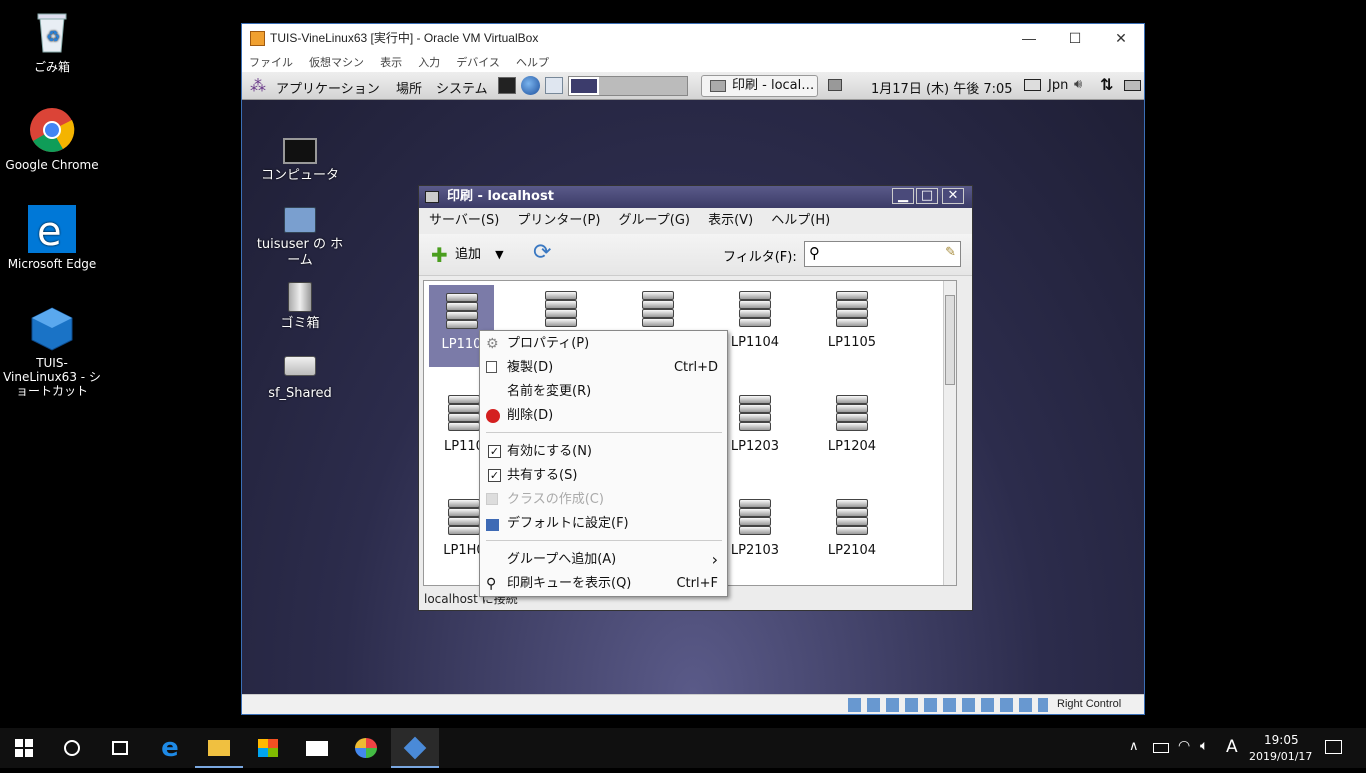  What do you see at coordinates (429, 63) in the screenshot?
I see `menu-input: 入力` at bounding box center [429, 63].